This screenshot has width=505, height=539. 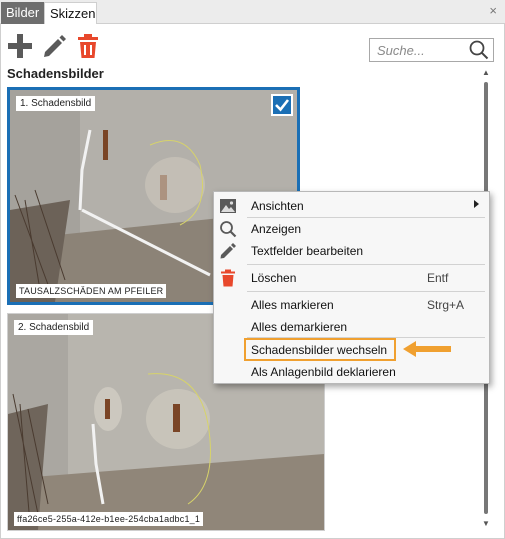 What do you see at coordinates (320, 349) in the screenshot?
I see `highlight-box` at bounding box center [320, 349].